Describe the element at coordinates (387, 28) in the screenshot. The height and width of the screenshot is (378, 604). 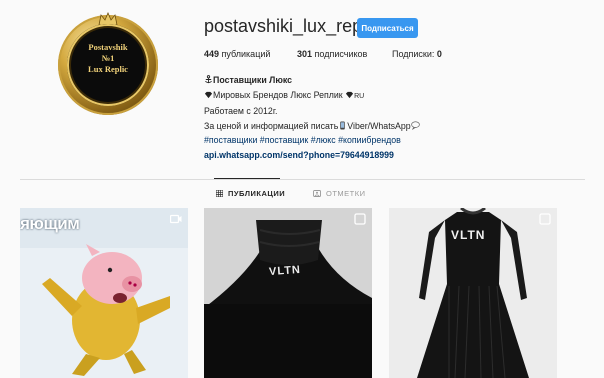
I see `subscribe-button: Подписаться` at that location.